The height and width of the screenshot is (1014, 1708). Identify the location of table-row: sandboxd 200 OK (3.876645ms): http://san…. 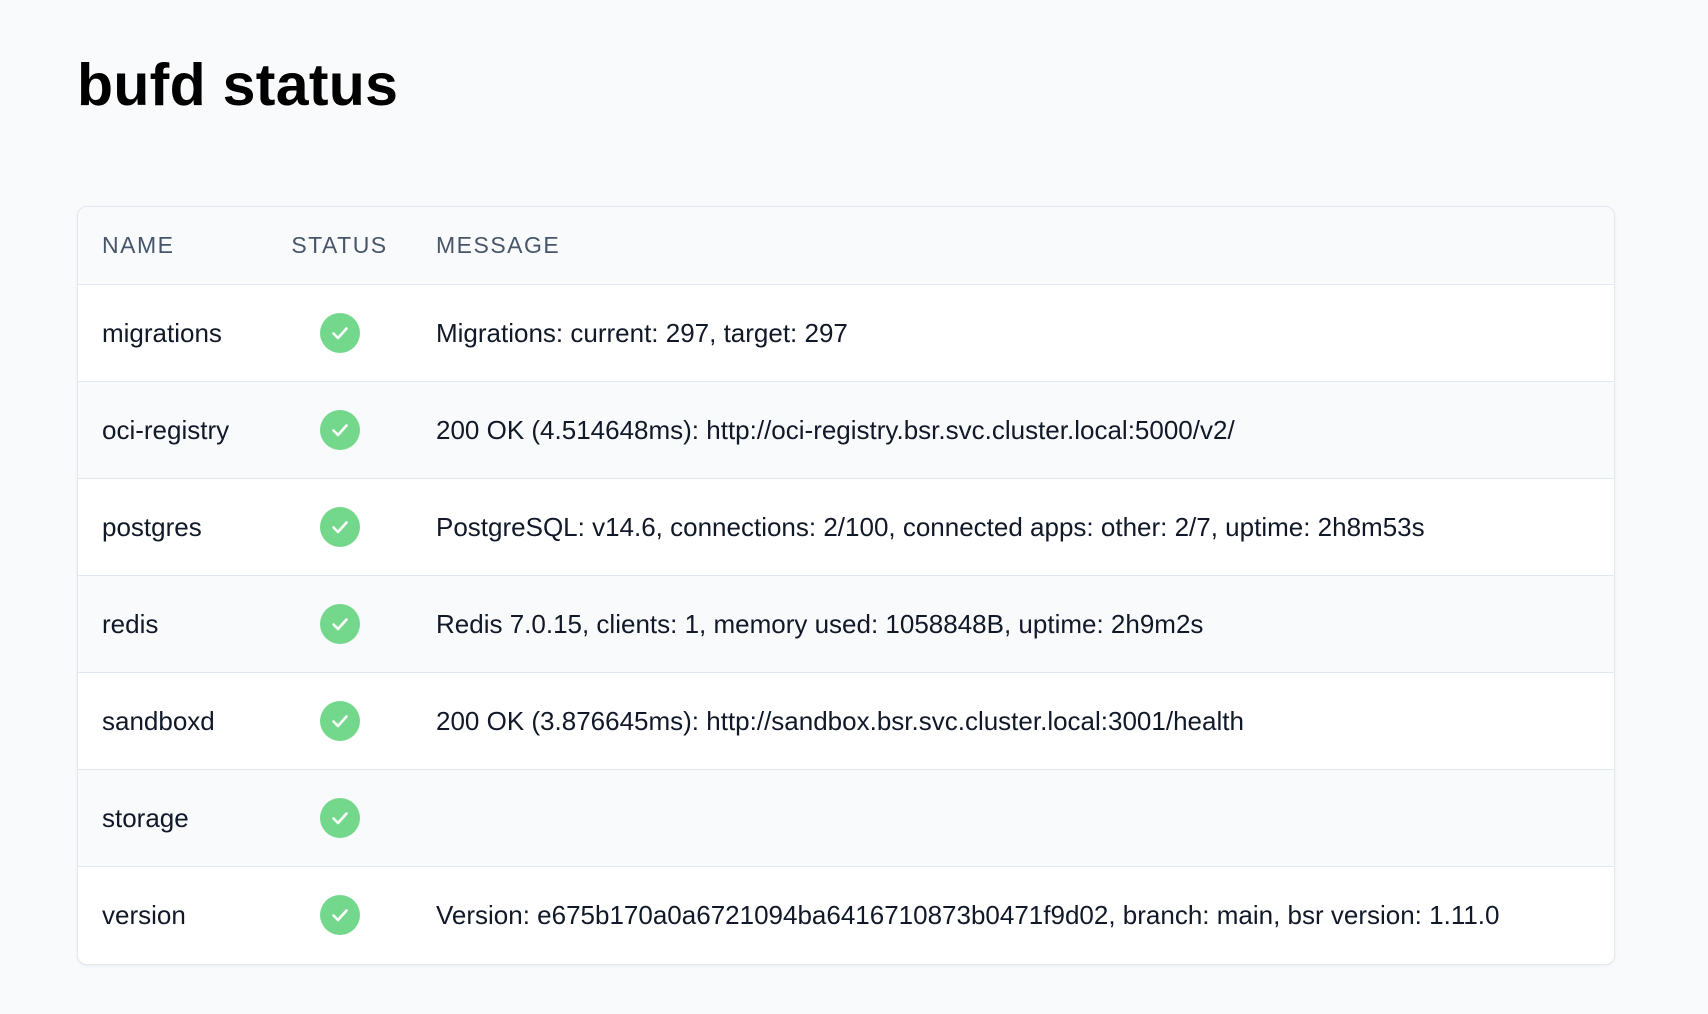
(846, 721).